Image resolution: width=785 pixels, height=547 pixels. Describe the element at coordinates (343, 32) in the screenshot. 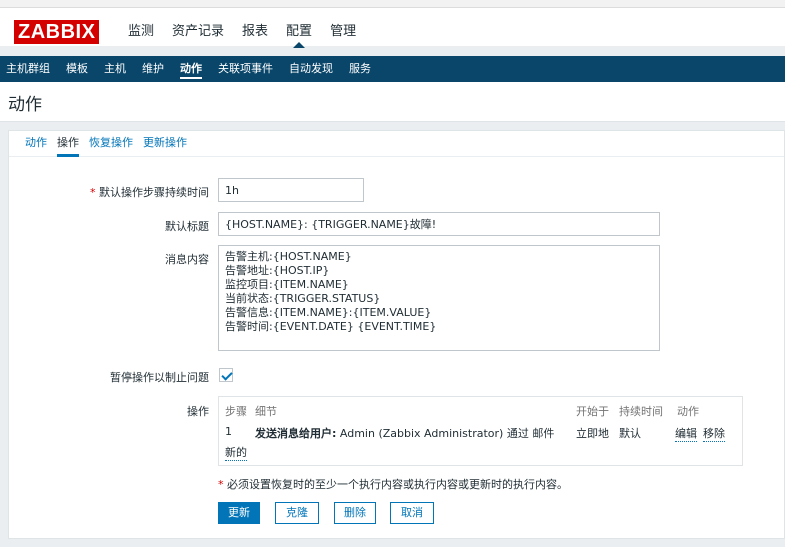

I see `main-menu-administration: 管理` at that location.